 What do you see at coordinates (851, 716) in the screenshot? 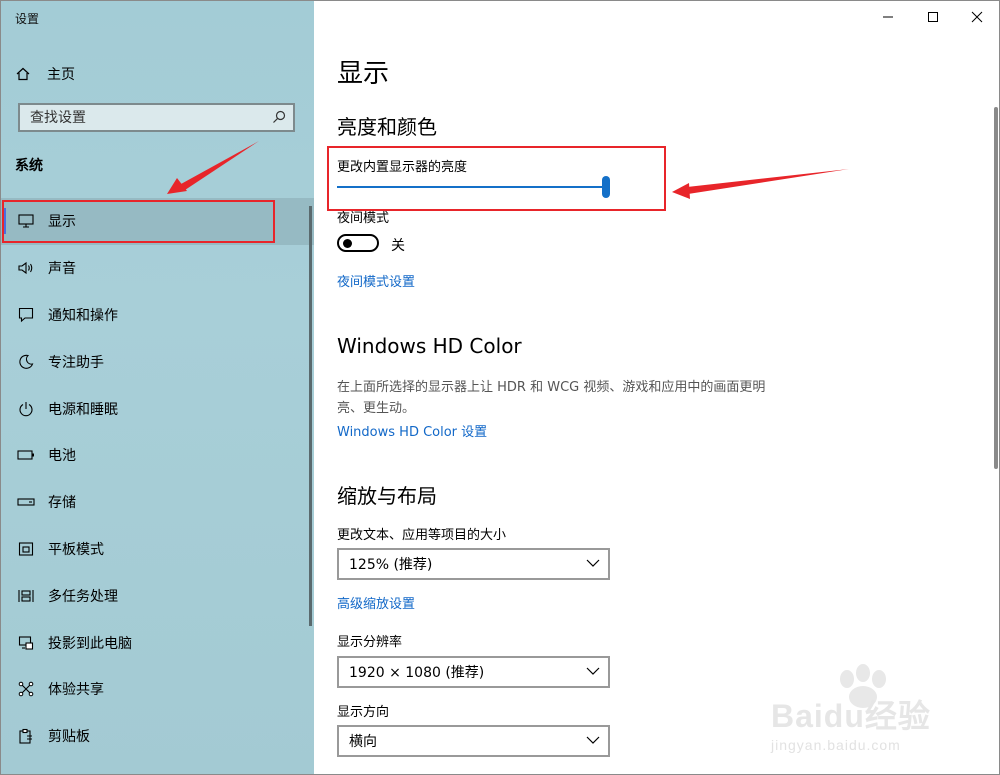
I see `watermark-brand: Baidu经验` at bounding box center [851, 716].